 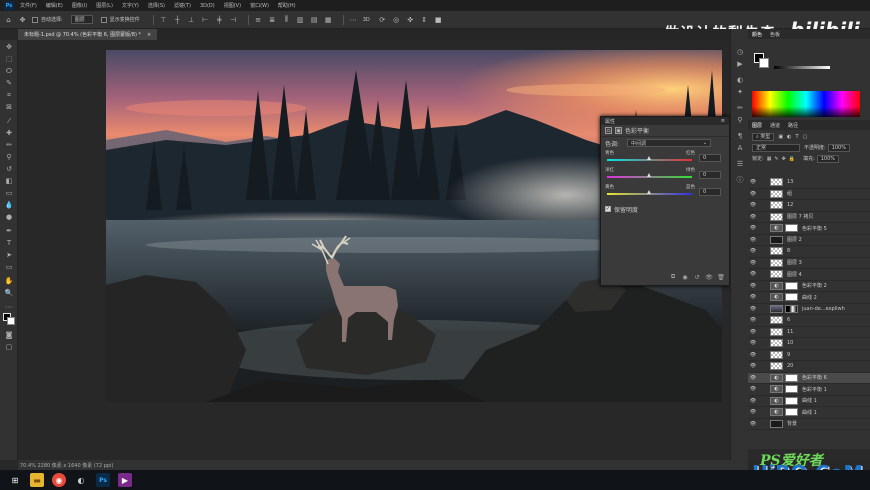 I want to click on filter-type-icon: T, so click(x=797, y=137).